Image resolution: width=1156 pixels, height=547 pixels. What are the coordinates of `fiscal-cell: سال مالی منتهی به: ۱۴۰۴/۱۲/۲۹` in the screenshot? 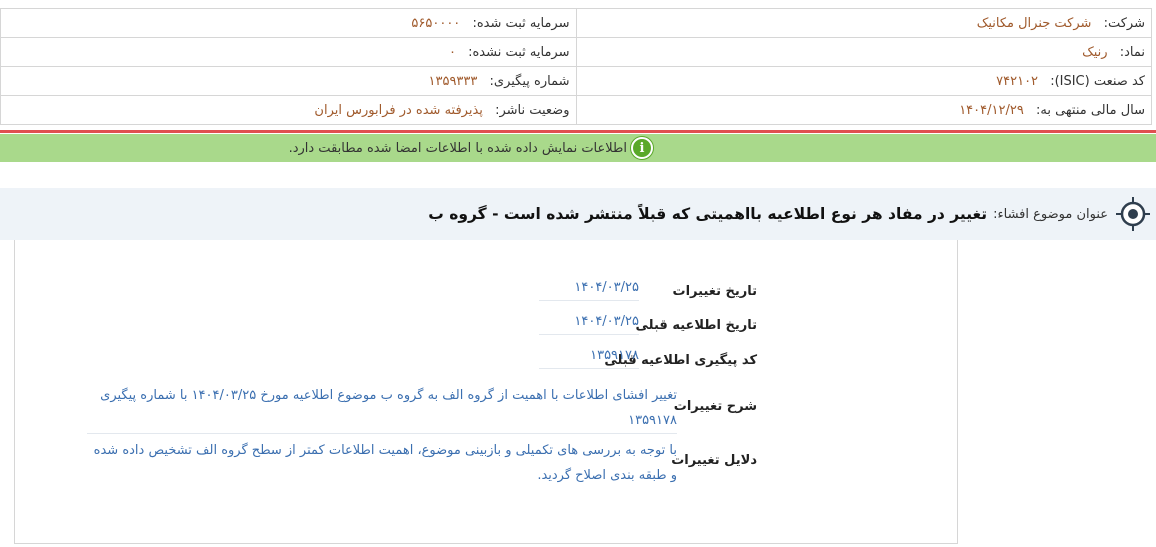 It's located at (863, 110).